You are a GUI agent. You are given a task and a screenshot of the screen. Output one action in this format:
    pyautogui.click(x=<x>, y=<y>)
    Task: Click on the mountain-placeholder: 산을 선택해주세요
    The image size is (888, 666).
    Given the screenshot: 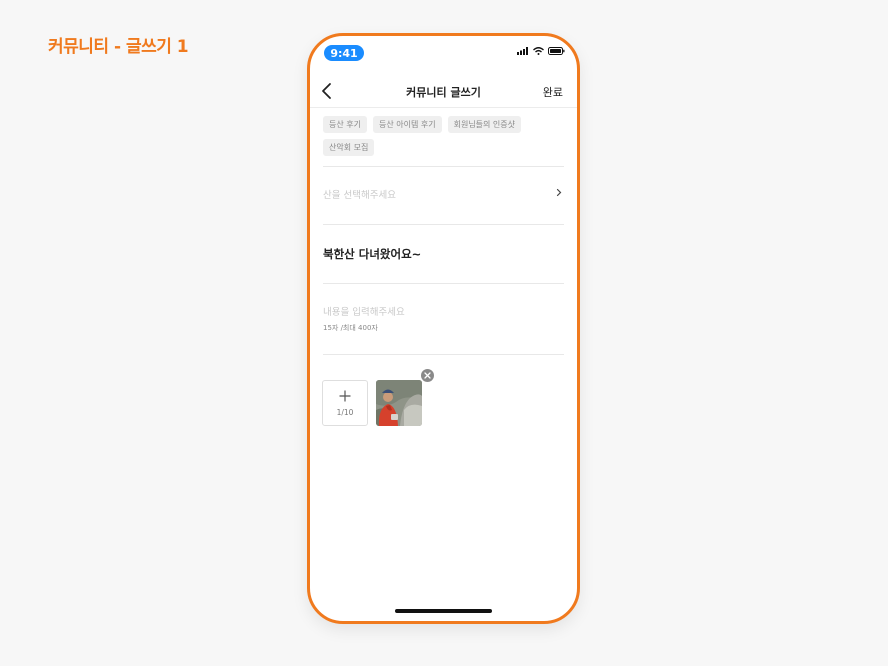 What is the action you would take?
    pyautogui.click(x=359, y=195)
    